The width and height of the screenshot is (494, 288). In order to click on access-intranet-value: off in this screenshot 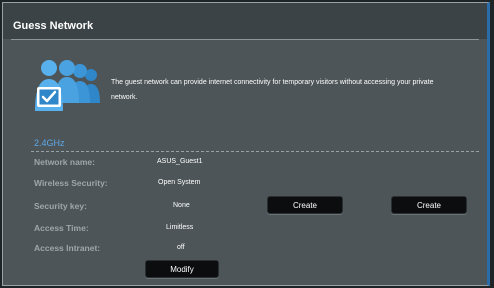, I will do `click(181, 247)`.